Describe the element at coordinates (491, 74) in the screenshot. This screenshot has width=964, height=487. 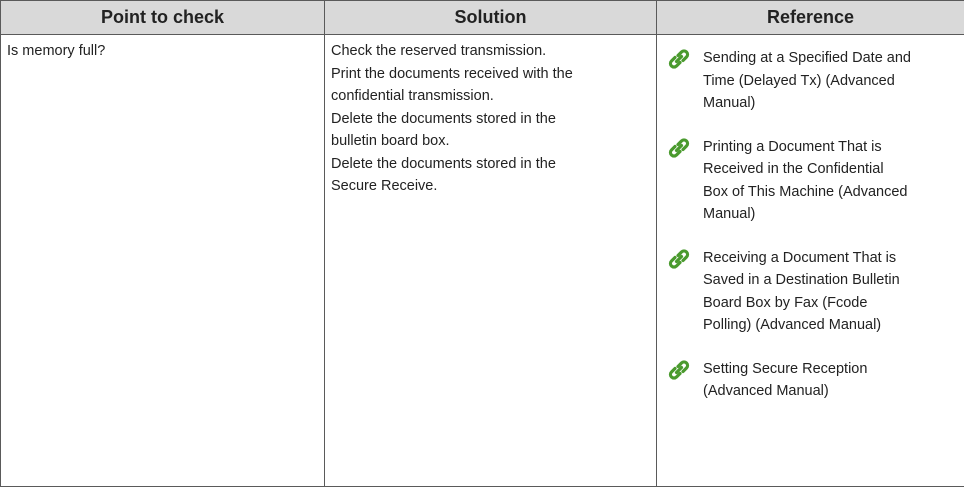
I see `solution-line: Print the documents received with the` at that location.